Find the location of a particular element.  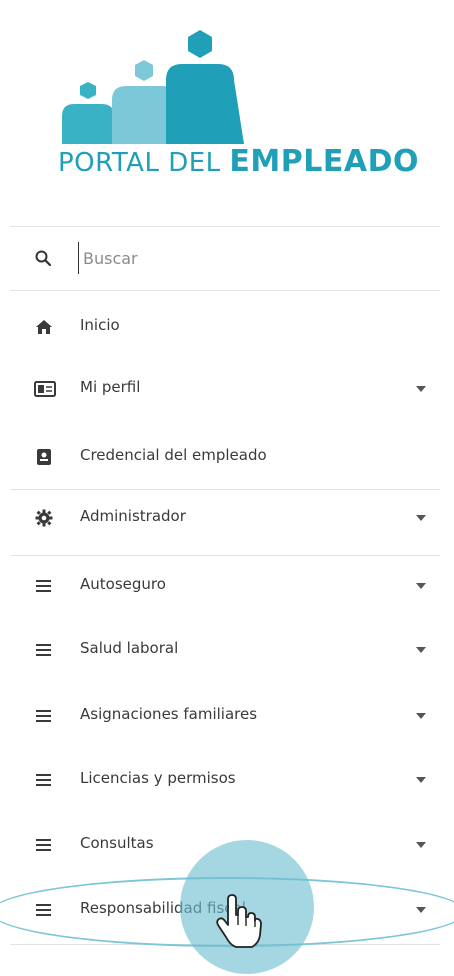

home-icon is located at coordinates (44, 327).